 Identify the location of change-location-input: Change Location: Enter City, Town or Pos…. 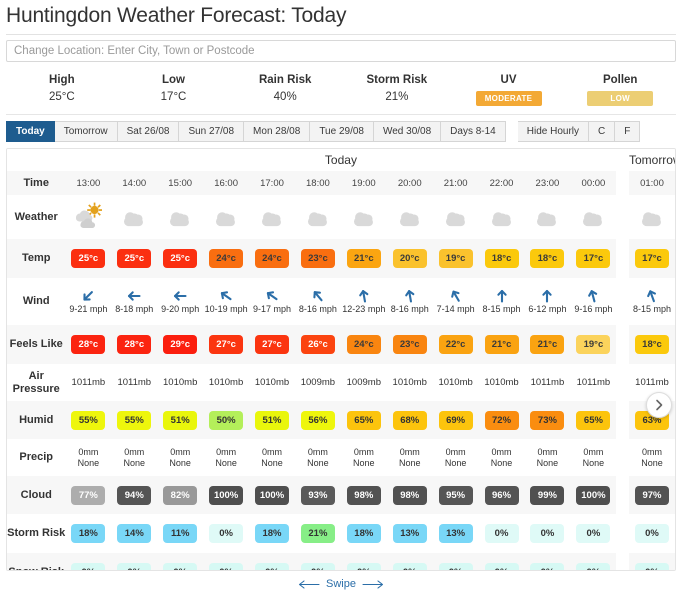
(341, 51).